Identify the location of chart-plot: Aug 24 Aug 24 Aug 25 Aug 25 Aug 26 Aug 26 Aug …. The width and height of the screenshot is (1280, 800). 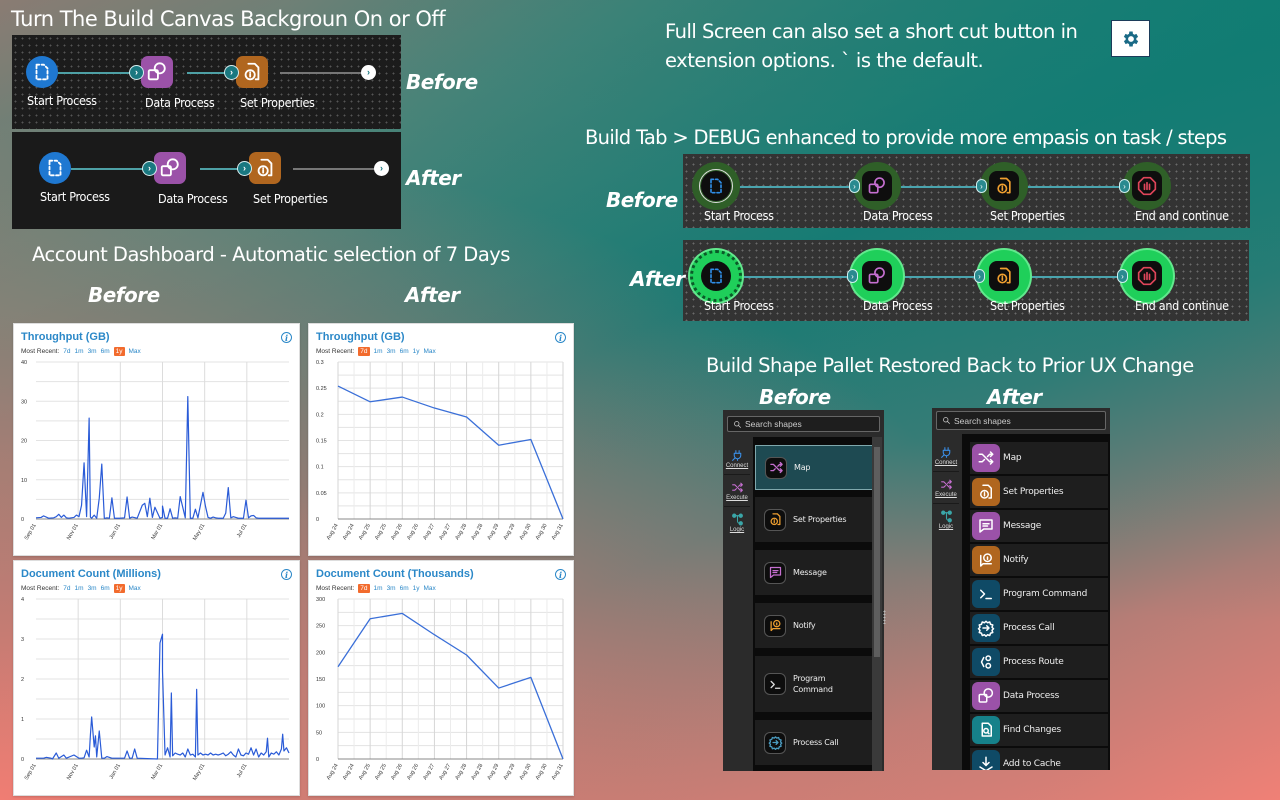
(440, 689).